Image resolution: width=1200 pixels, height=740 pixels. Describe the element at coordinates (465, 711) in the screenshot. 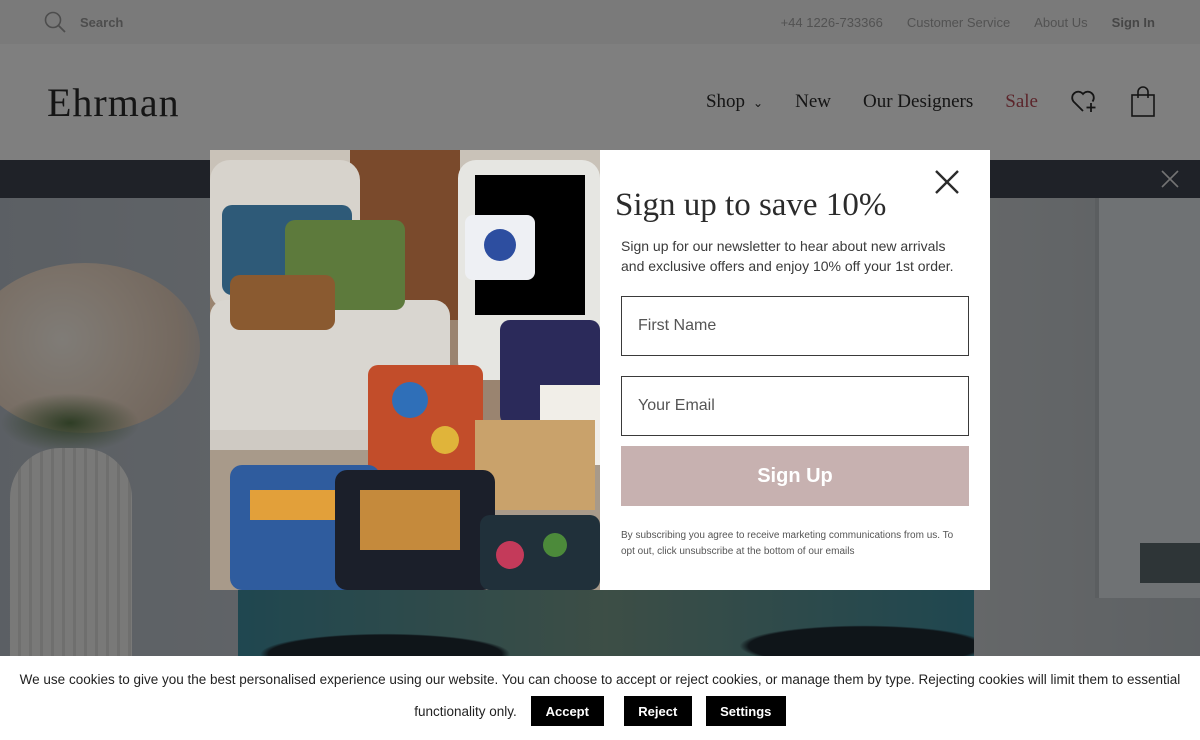

I see `cookie-text-end: functionality only.` at that location.